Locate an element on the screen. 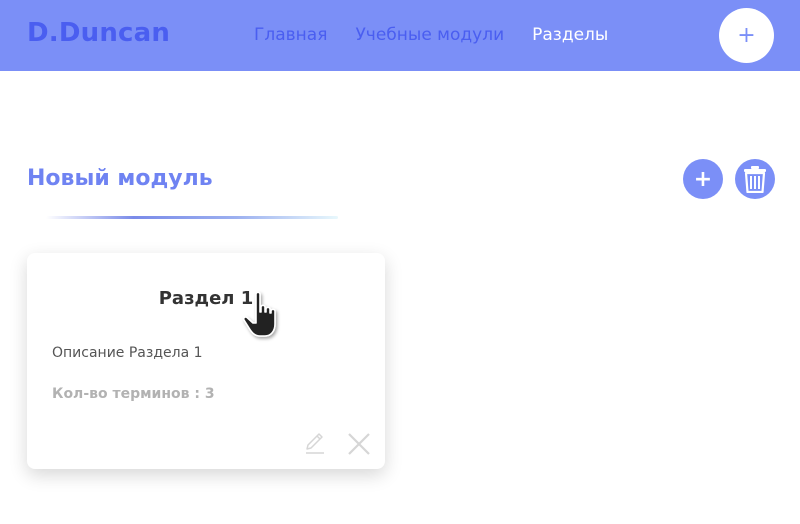 This screenshot has width=800, height=524. nav-modules: Учебные модули is located at coordinates (429, 35).